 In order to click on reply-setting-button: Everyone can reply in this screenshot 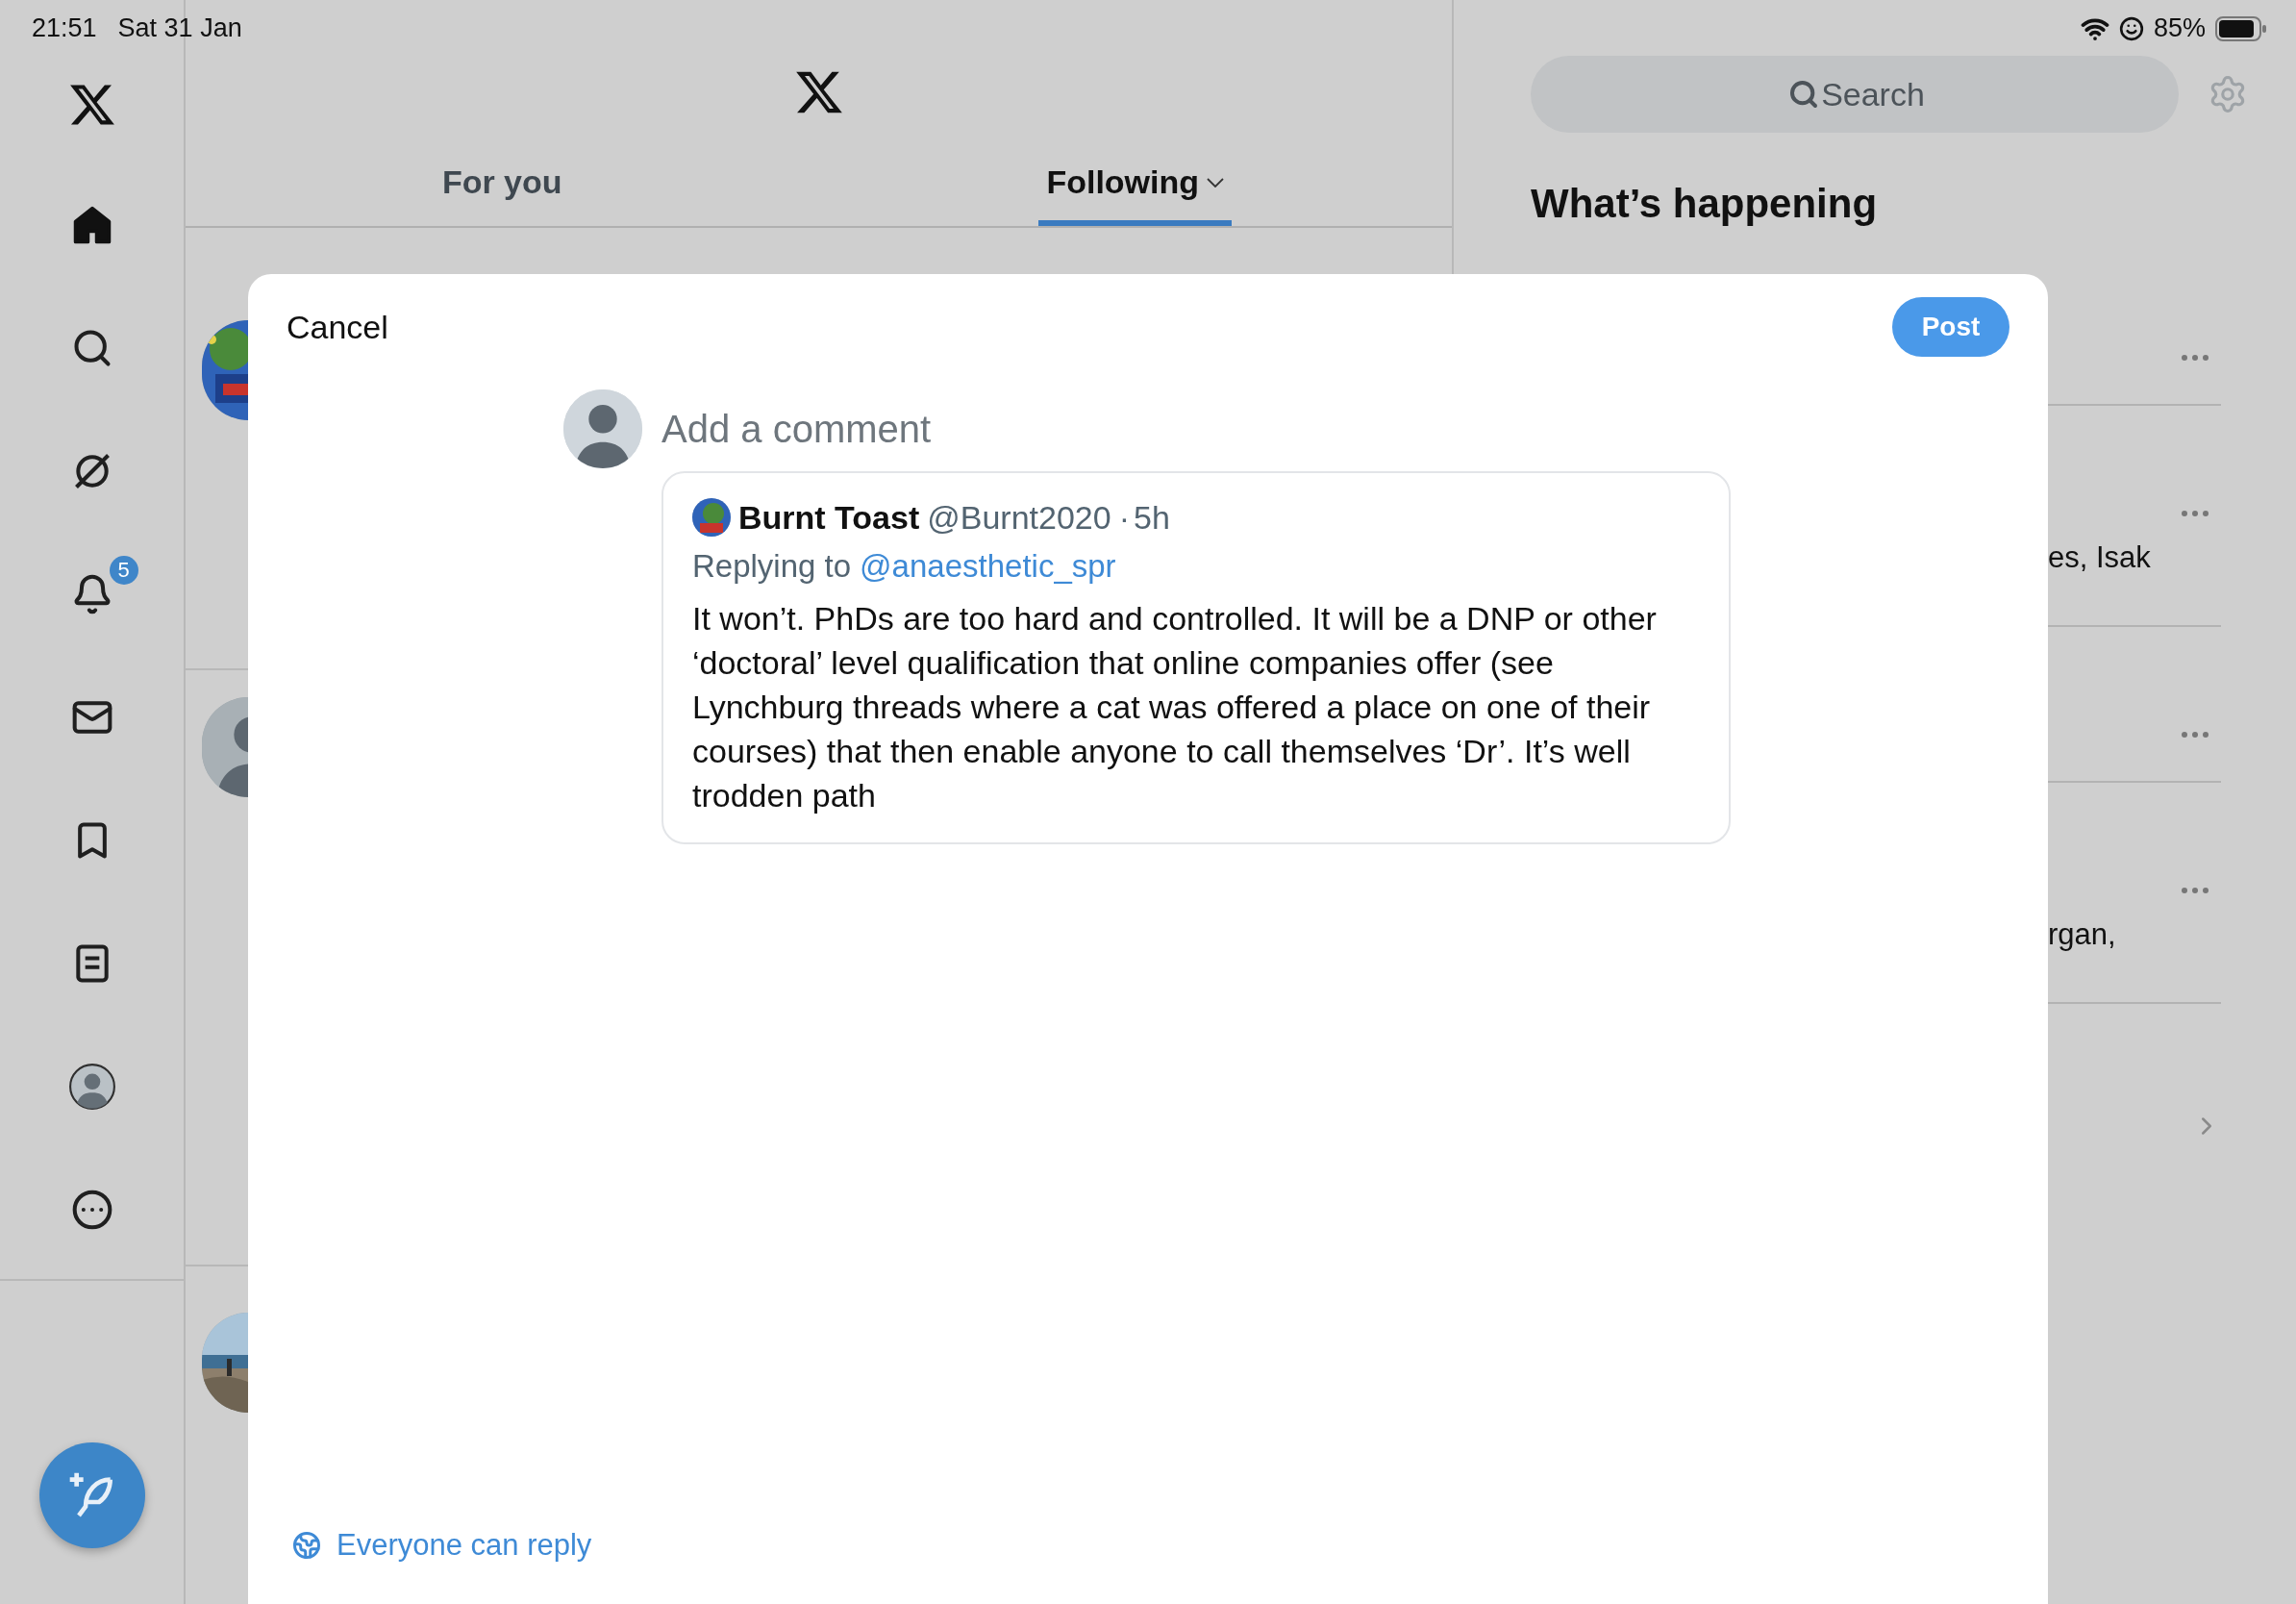, I will do `click(442, 1545)`.